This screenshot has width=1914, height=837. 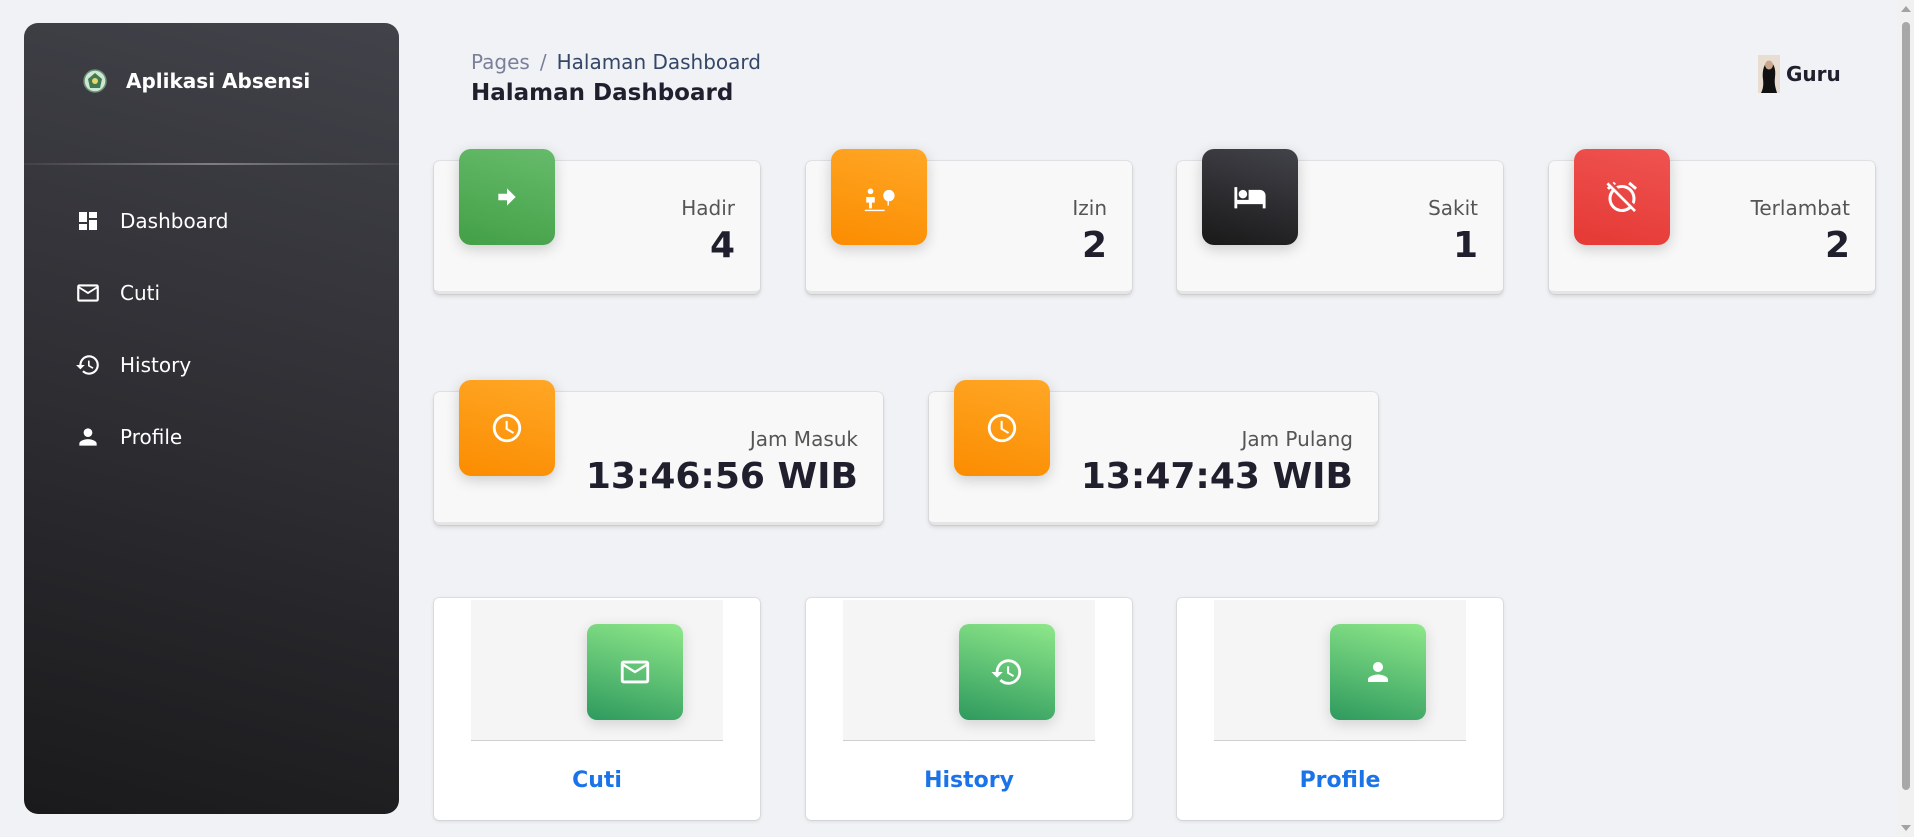 I want to click on sidebar-item-label: History, so click(x=156, y=365).